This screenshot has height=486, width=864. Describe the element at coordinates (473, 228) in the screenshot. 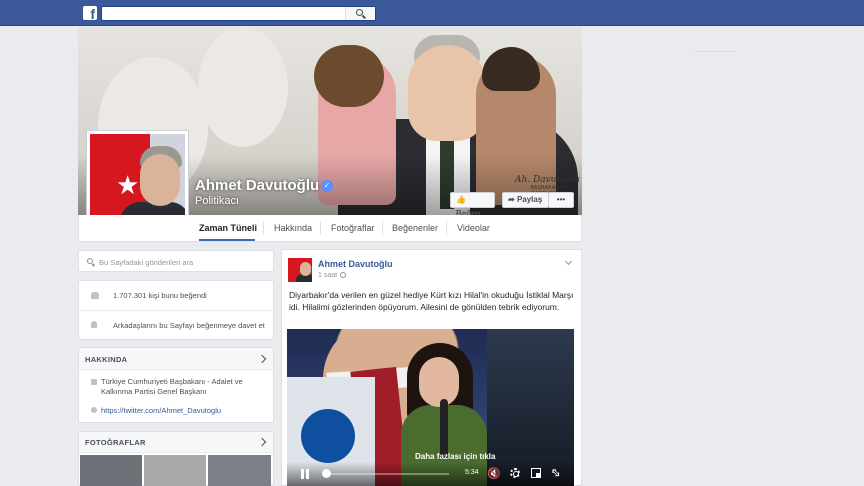

I see `tab-videos: Videolar` at that location.